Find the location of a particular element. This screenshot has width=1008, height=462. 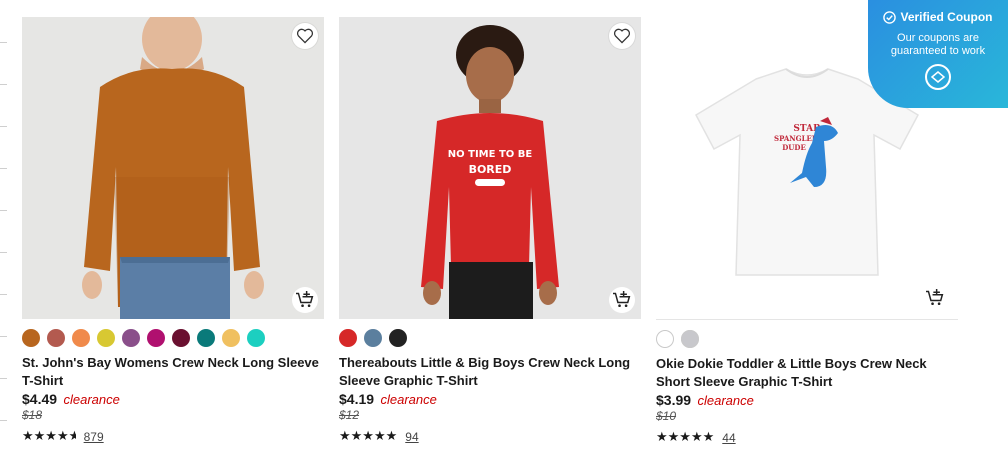

review-count-link: 44 is located at coordinates (728, 438).